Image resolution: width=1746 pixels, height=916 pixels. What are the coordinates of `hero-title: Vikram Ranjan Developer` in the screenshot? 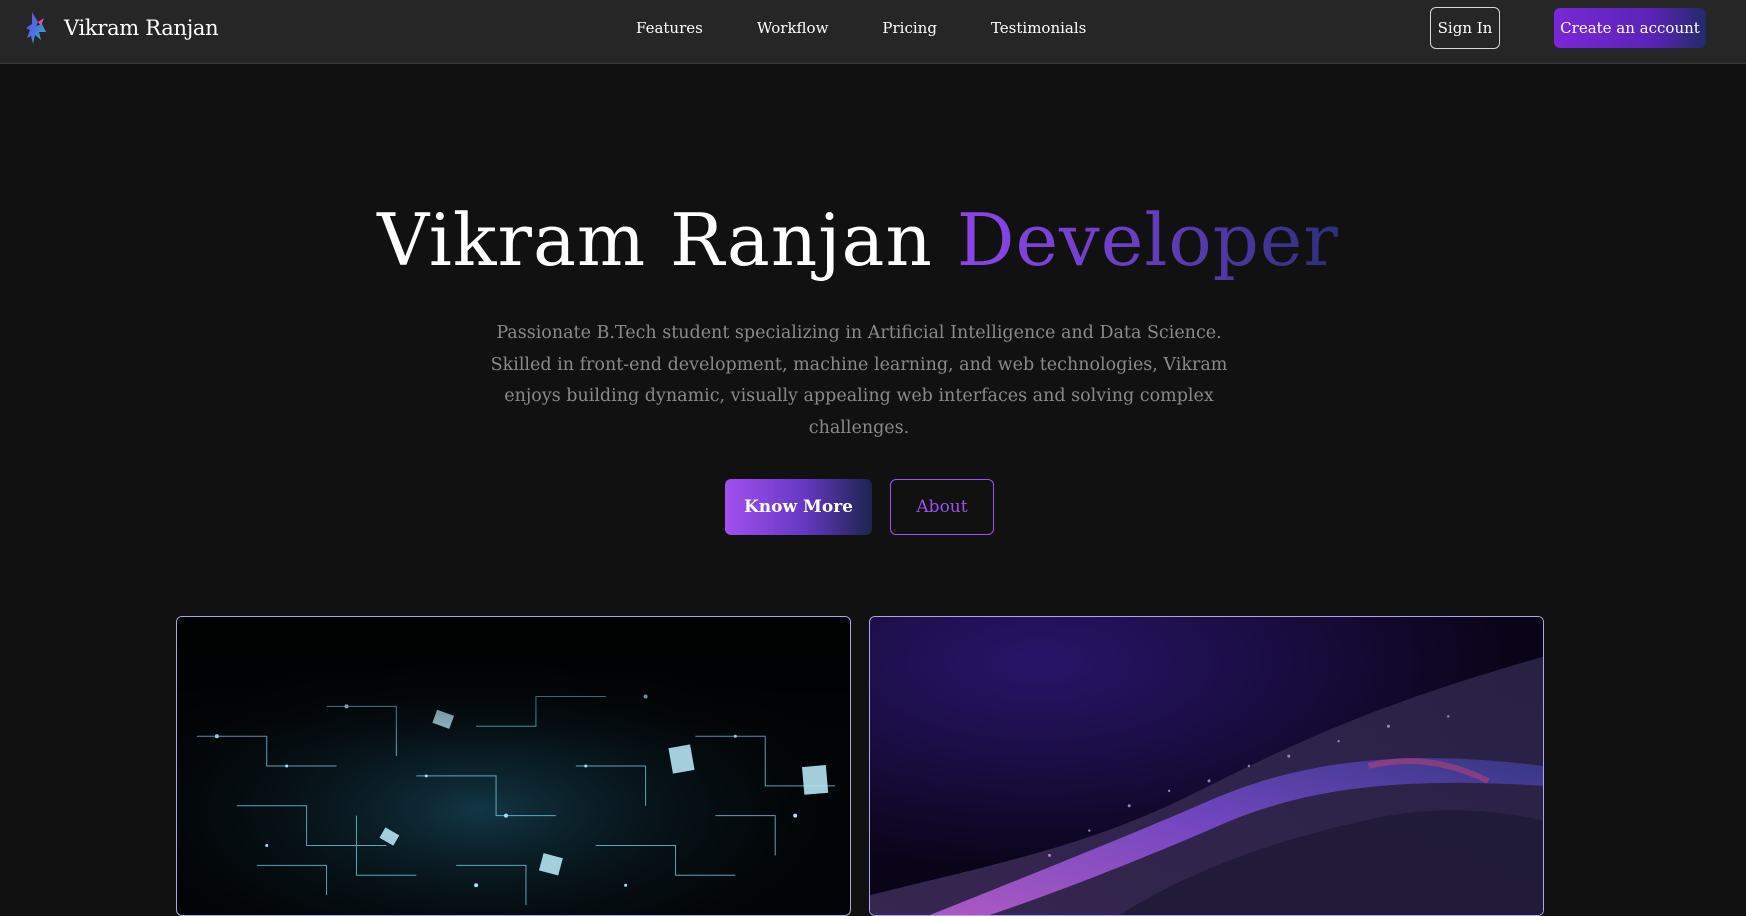 It's located at (858, 240).